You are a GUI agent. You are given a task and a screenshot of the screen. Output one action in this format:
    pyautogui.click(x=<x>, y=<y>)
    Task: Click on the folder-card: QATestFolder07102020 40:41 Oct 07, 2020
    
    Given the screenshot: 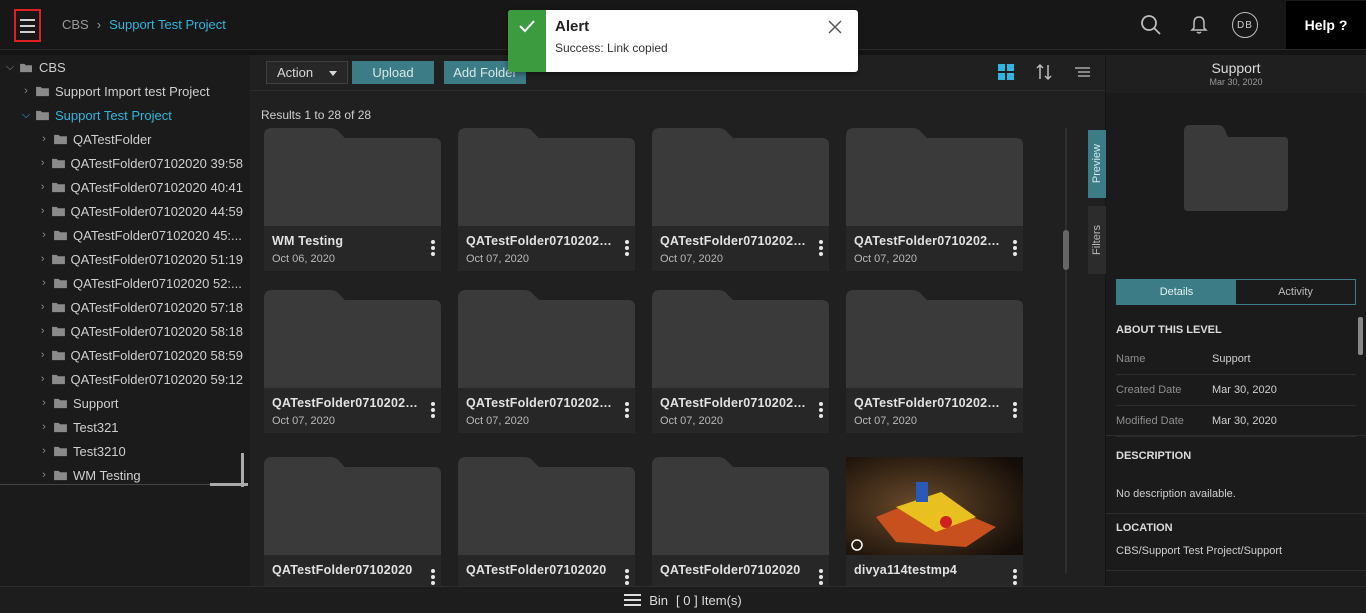 What is the action you would take?
    pyautogui.click(x=740, y=199)
    